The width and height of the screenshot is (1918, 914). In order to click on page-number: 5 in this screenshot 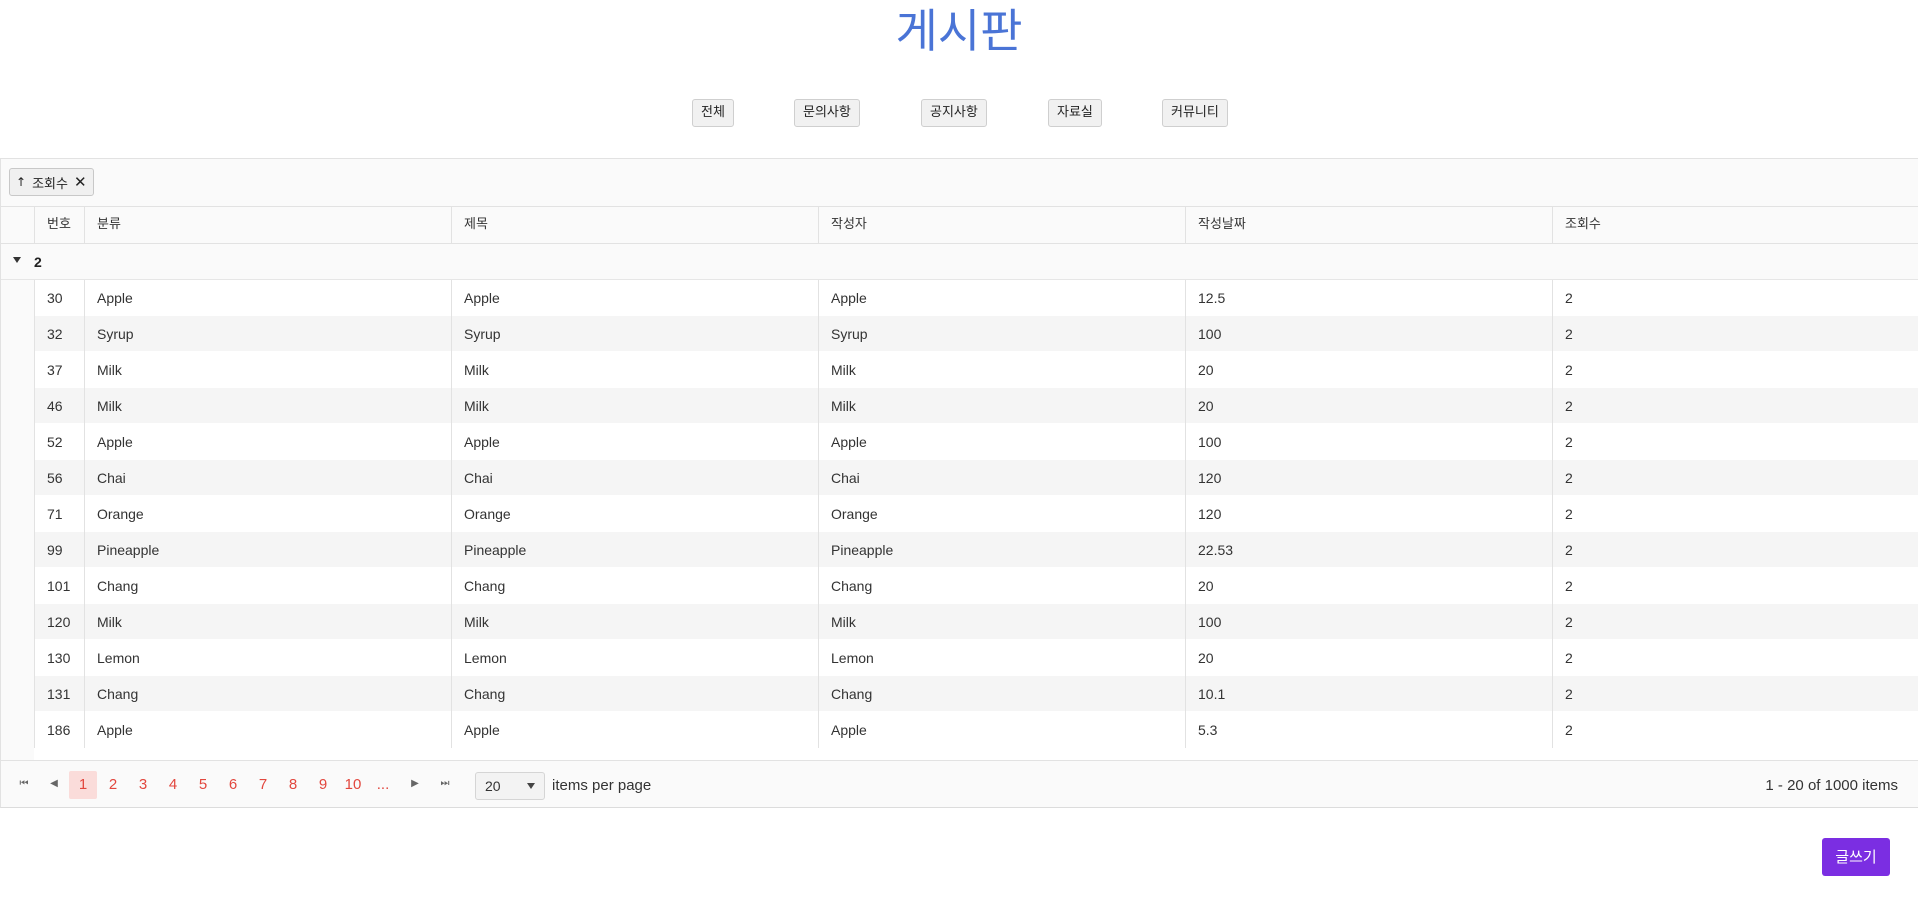, I will do `click(203, 785)`.